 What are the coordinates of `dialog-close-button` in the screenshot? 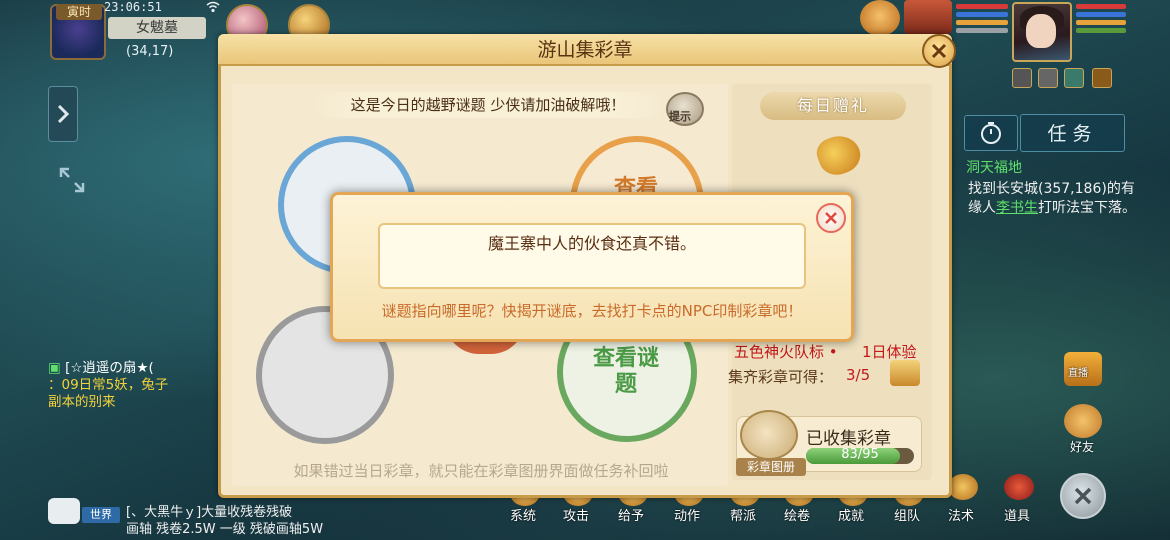 It's located at (831, 218).